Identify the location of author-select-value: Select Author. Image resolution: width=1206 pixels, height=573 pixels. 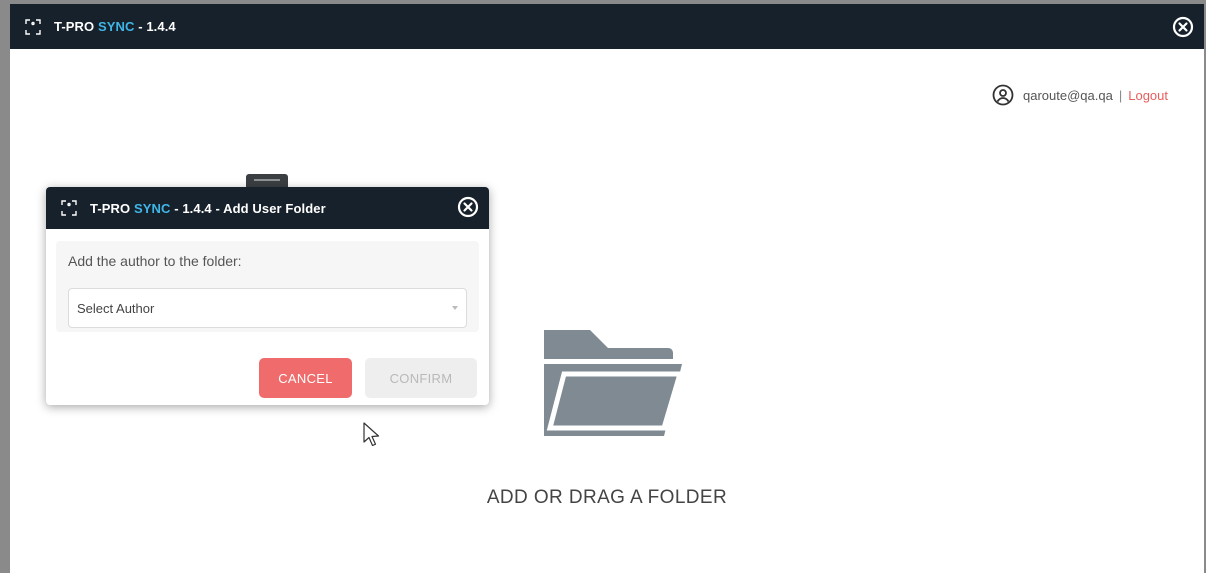
(116, 308).